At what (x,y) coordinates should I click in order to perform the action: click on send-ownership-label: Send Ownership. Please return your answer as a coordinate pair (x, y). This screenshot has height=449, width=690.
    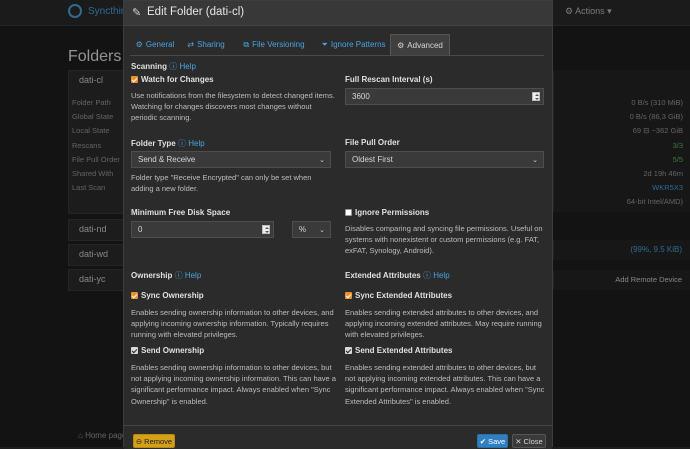
    Looking at the image, I should click on (173, 350).